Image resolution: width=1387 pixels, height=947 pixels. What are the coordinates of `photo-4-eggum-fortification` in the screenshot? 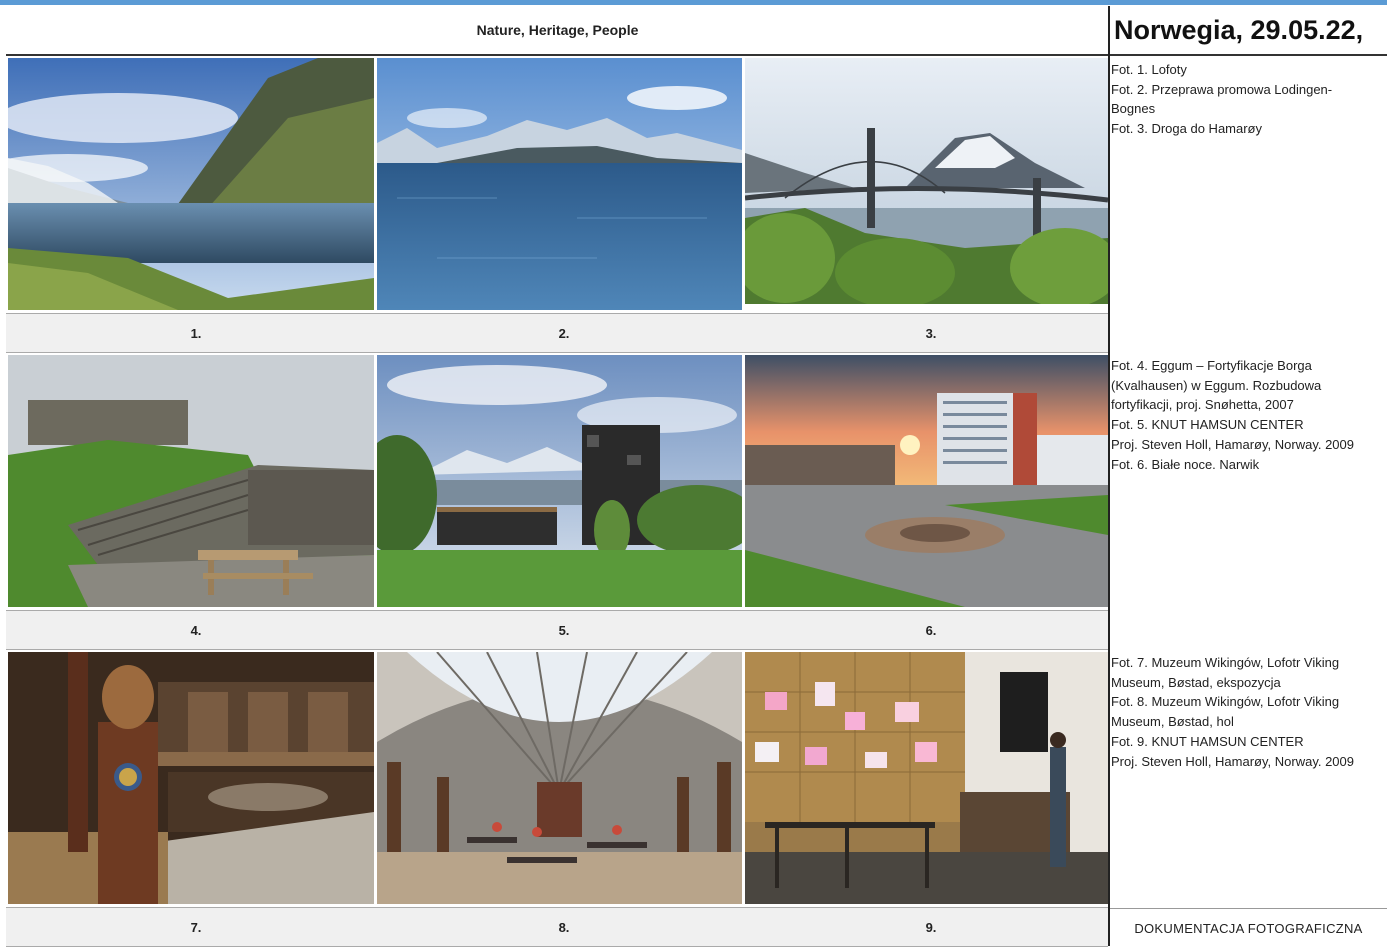 It's located at (191, 481).